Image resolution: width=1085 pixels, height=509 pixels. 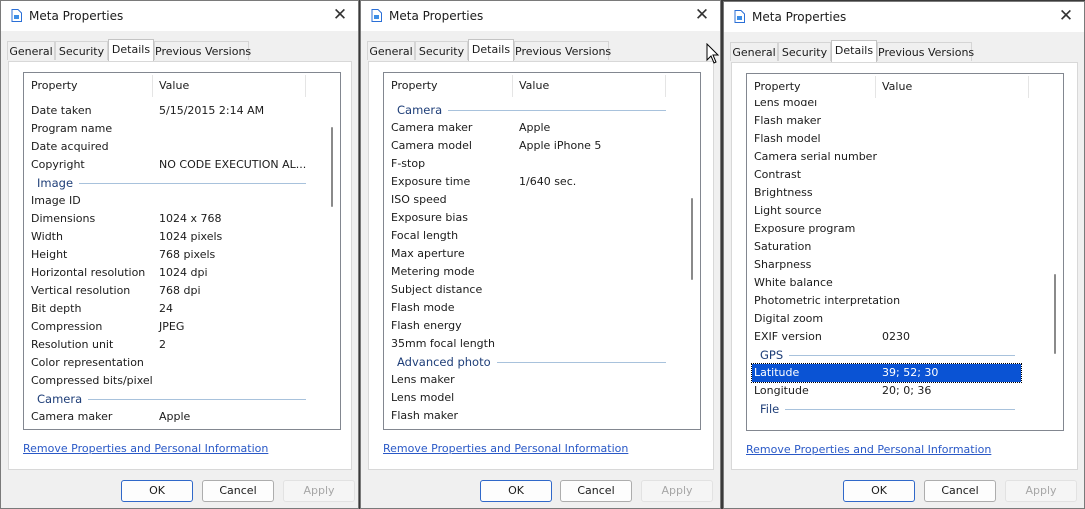 I want to click on property-row: Camera serial number, so click(x=886, y=157).